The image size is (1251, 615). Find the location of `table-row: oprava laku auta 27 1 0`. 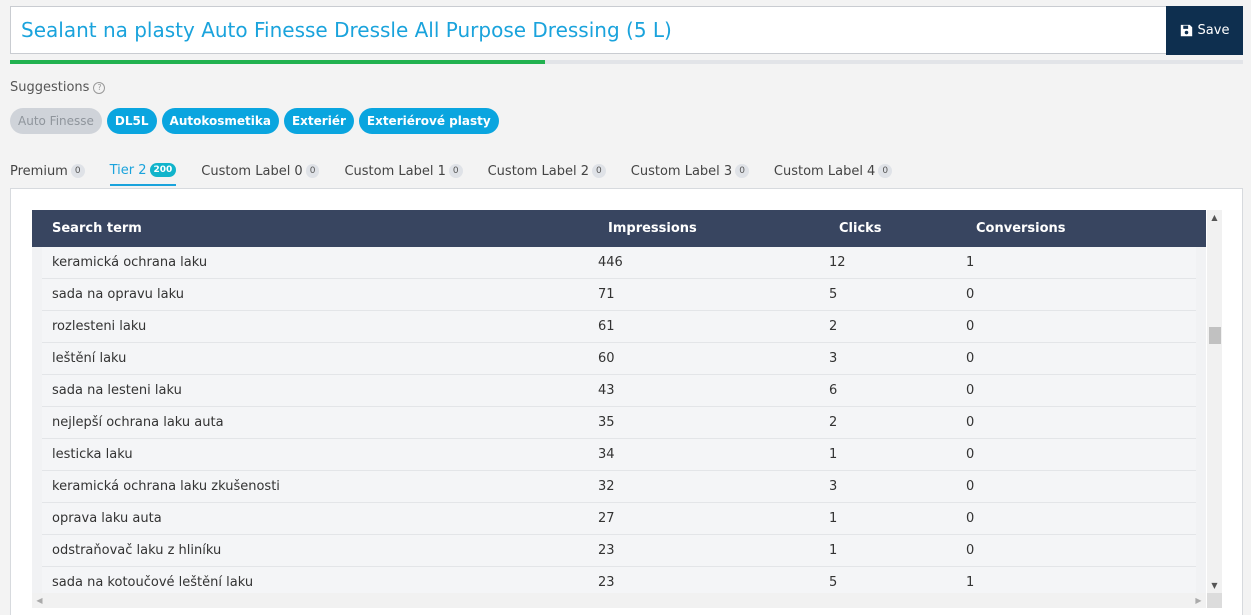

table-row: oprava laku auta 27 1 0 is located at coordinates (619, 519).